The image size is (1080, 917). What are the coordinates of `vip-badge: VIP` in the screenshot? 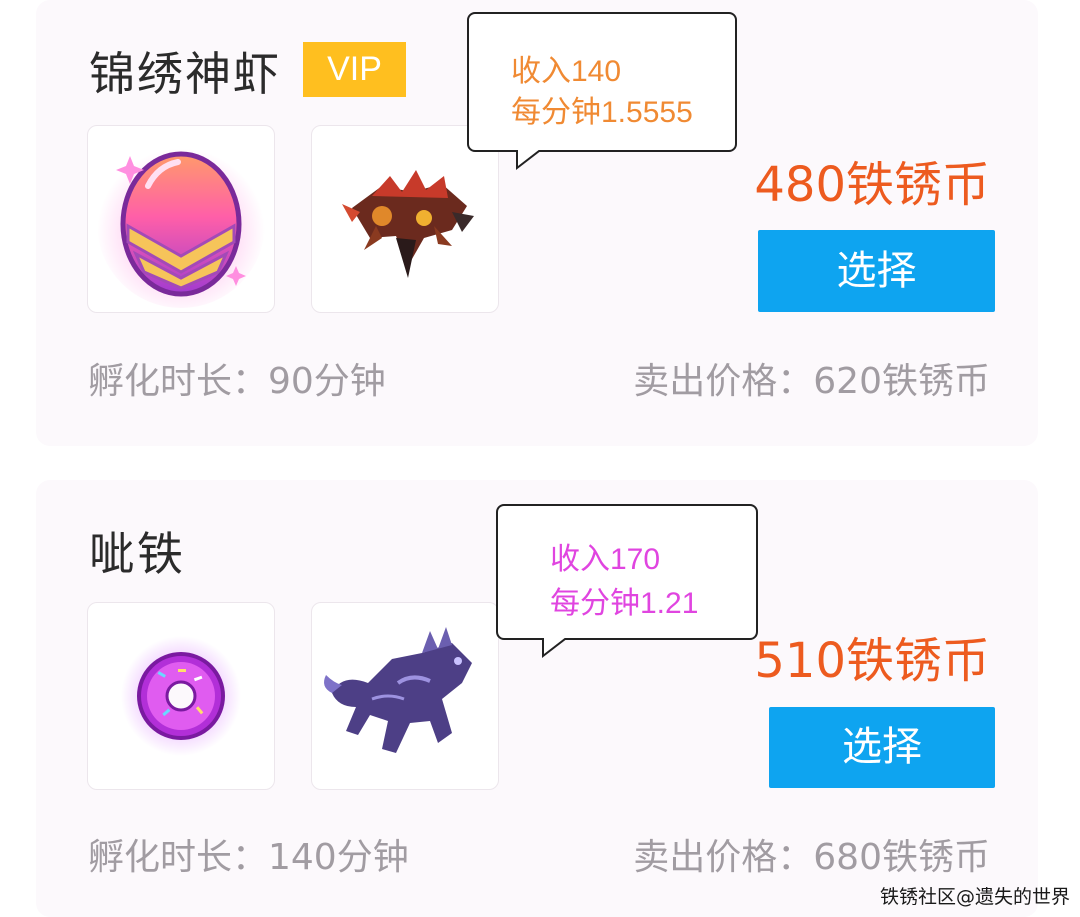 It's located at (354, 69).